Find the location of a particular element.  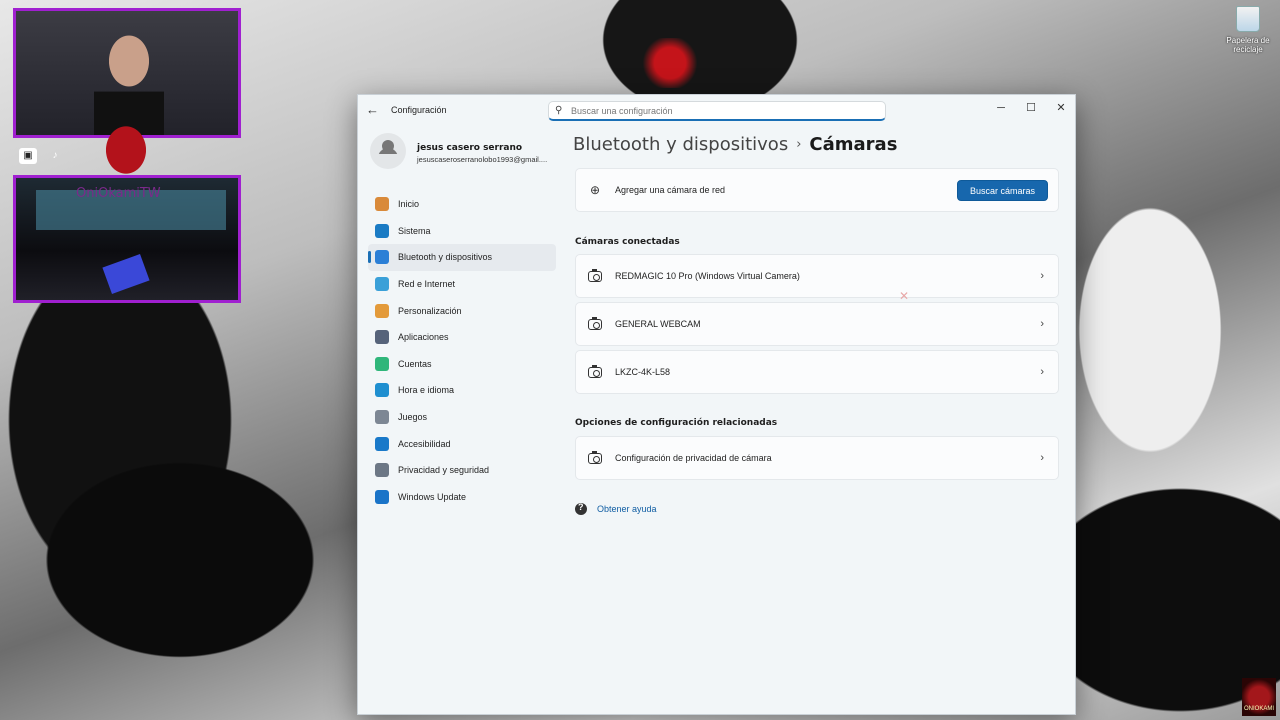

help-icon is located at coordinates (581, 508).